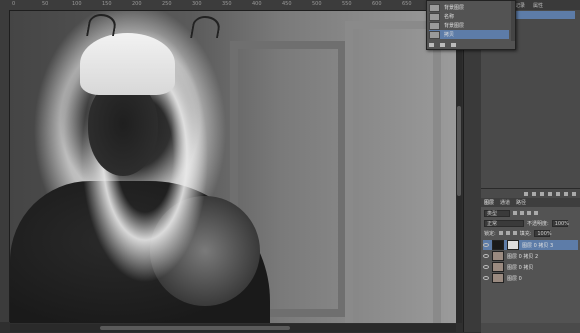 Image resolution: width=580 pixels, height=333 pixels. I want to click on lock-pixels-icon, so click(500, 233).